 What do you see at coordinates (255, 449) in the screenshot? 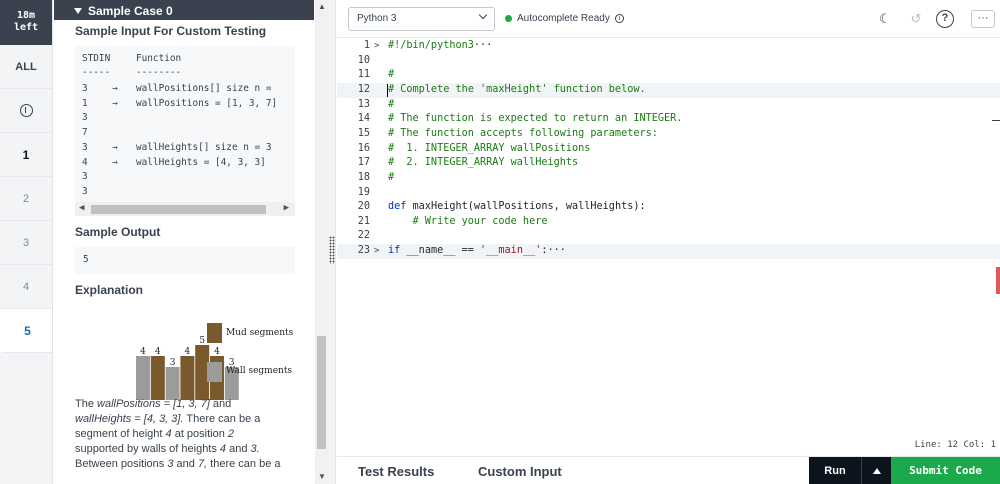
I see `explanation-fragment: 3.` at bounding box center [255, 449].